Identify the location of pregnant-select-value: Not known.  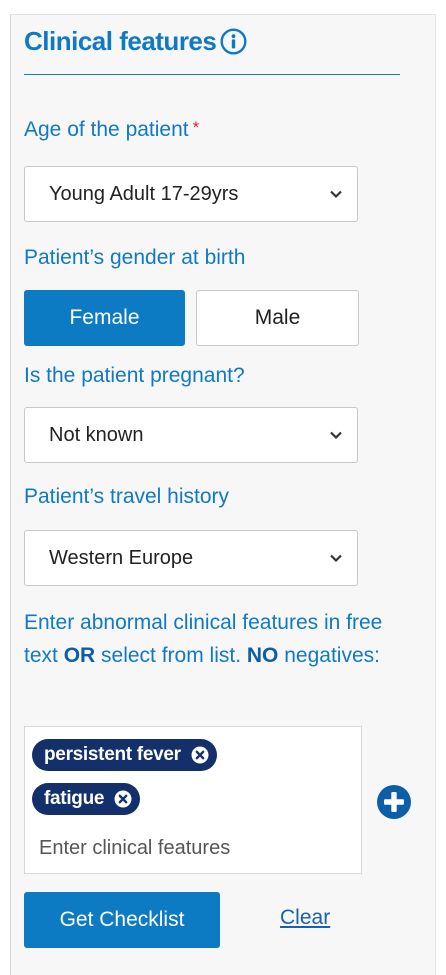
(96, 434).